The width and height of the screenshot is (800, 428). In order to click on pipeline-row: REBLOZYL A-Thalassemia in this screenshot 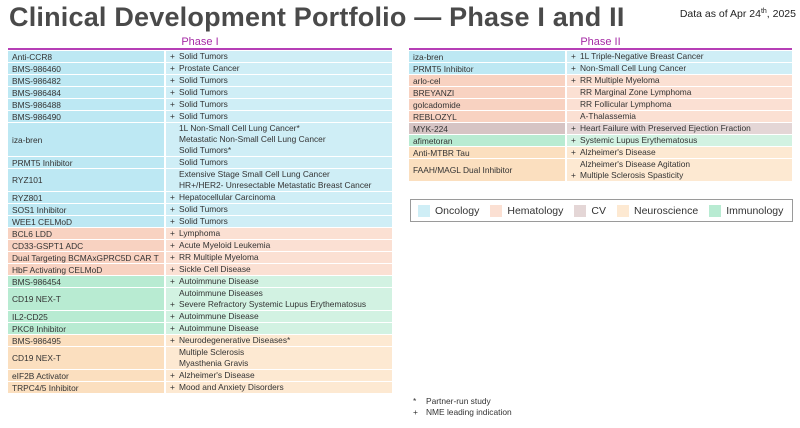, I will do `click(600, 116)`.